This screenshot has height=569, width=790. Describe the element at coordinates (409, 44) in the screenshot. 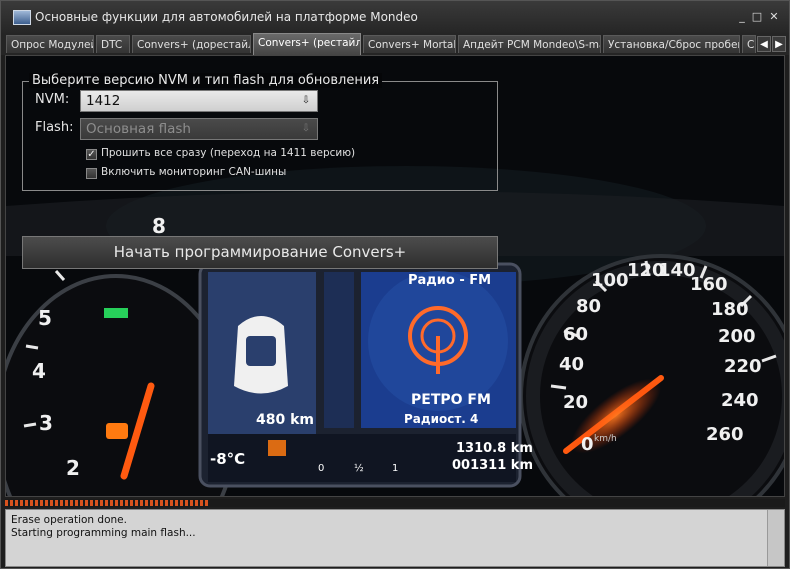

I see `tab-convers-mortals: Convers+ Mortal's` at that location.